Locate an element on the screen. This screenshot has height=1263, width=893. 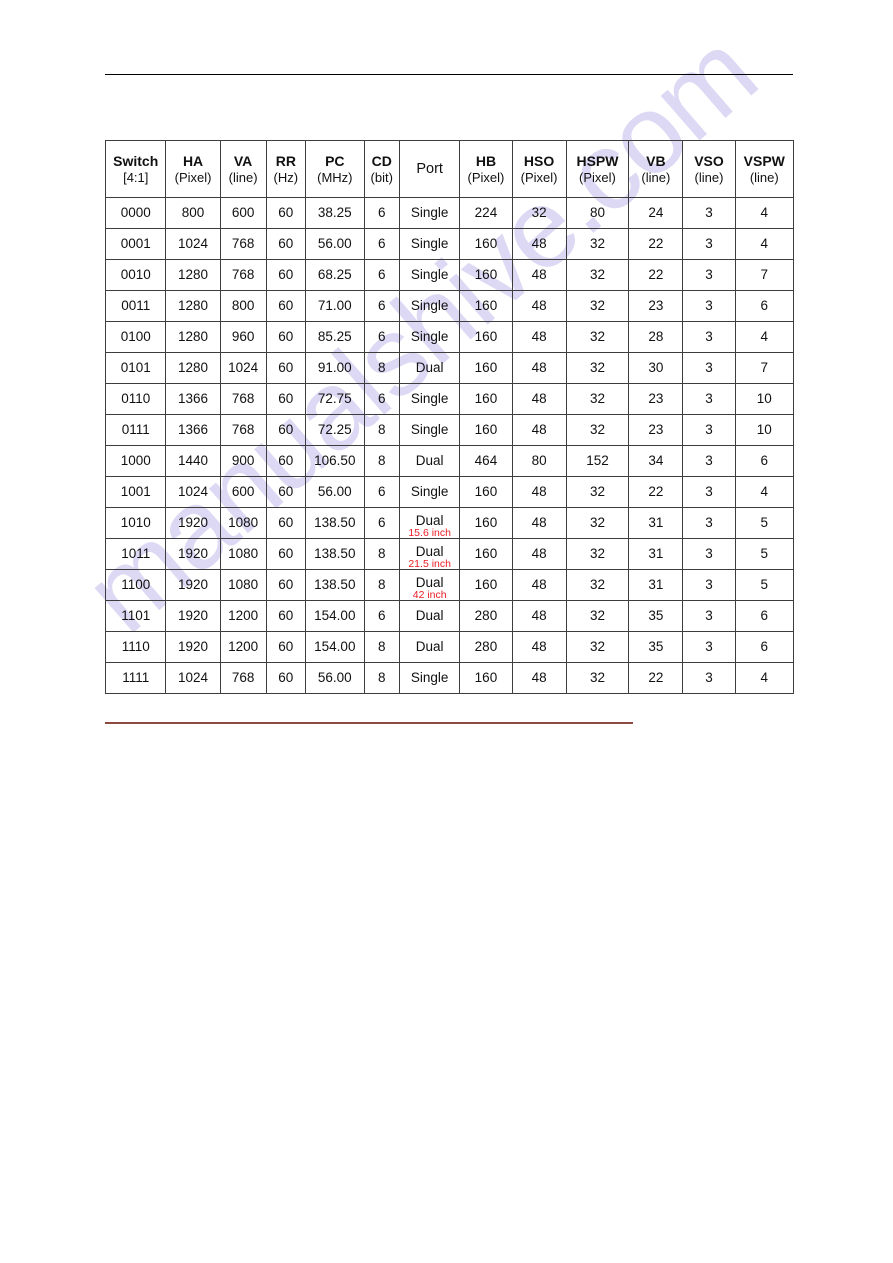
column-header-vb: VB (line) is located at coordinates (656, 169).